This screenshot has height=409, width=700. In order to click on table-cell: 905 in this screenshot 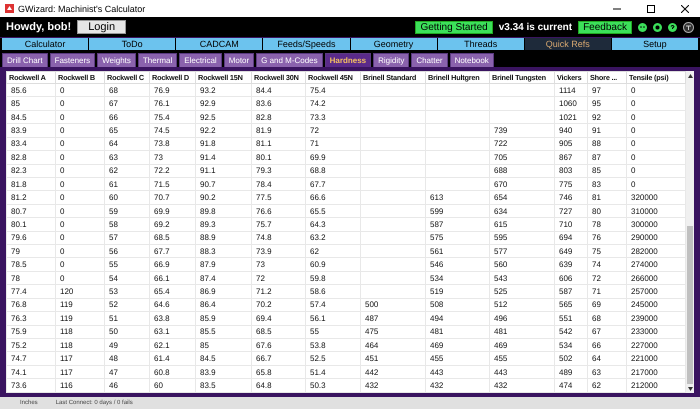, I will do `click(565, 143)`.